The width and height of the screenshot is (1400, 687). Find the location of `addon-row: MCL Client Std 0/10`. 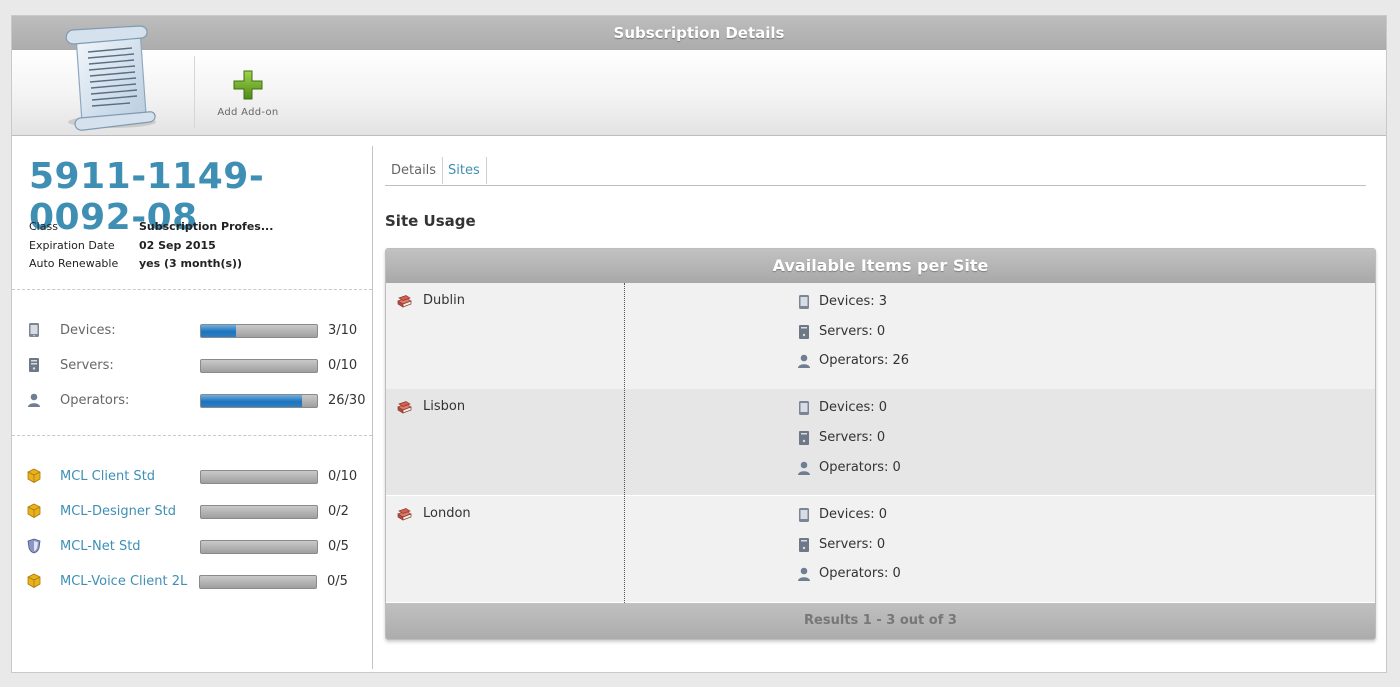

addon-row: MCL Client Std 0/10 is located at coordinates (198, 477).